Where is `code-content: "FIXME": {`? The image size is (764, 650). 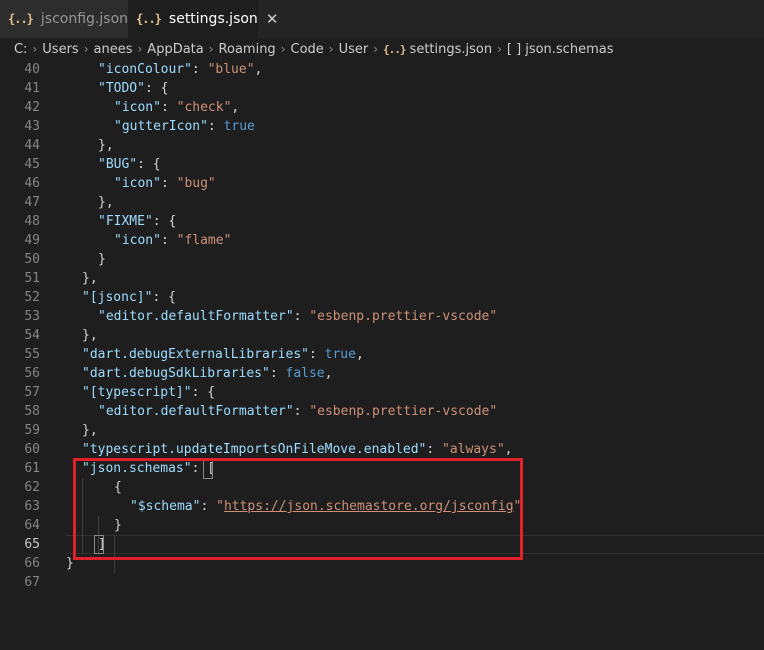 code-content: "FIXME": { is located at coordinates (137, 221).